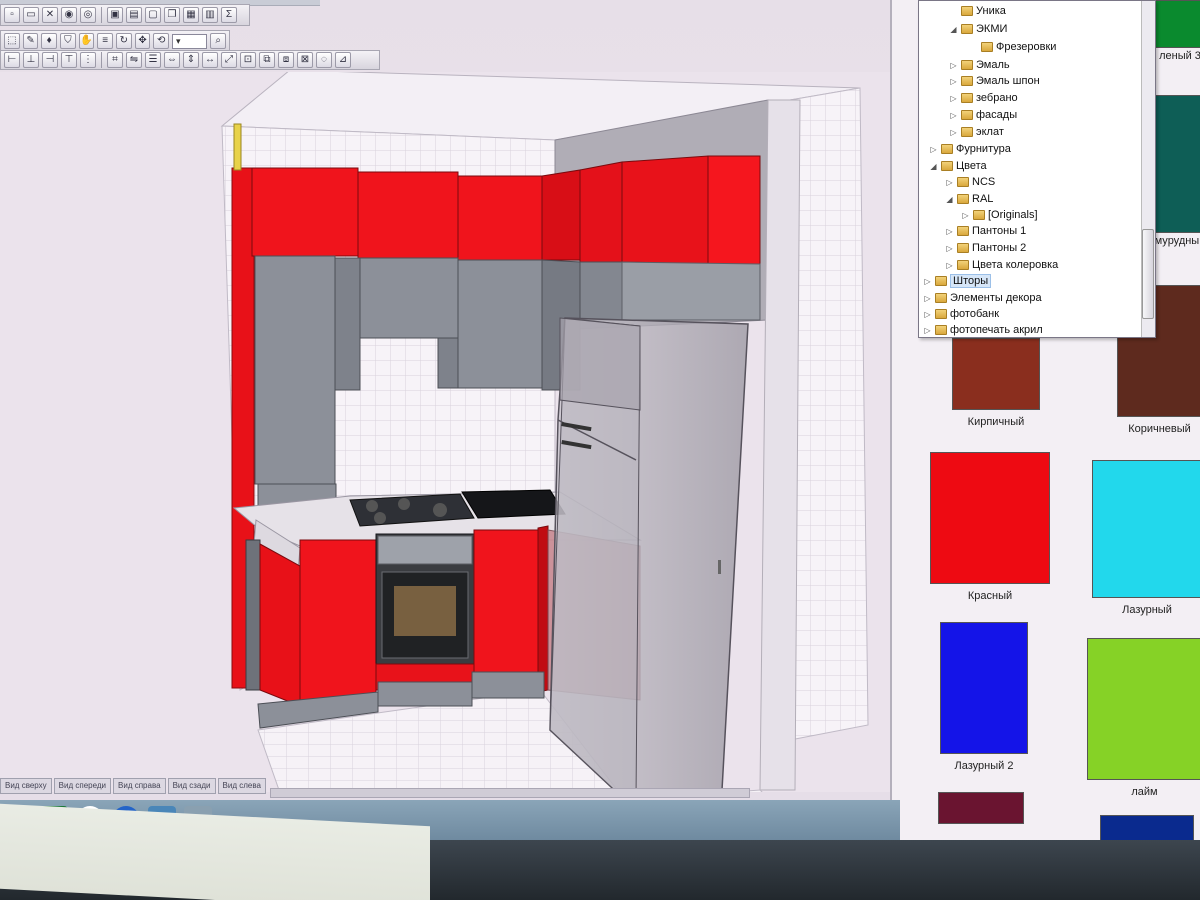 Image resolution: width=1200 pixels, height=900 pixels. Describe the element at coordinates (984, 697) in the screenshot. I see `swatch-cell: Лазурный 2` at that location.